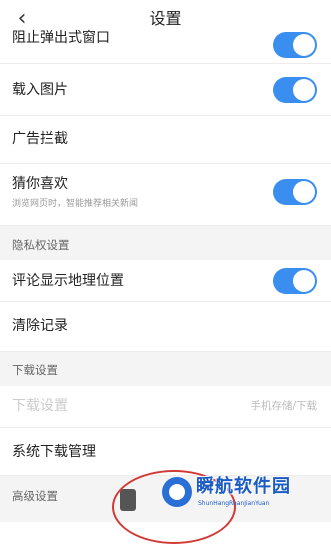 This screenshot has width=331, height=544. What do you see at coordinates (165, 140) in the screenshot?
I see `setting-row-ad-block: 广告拦截` at bounding box center [165, 140].